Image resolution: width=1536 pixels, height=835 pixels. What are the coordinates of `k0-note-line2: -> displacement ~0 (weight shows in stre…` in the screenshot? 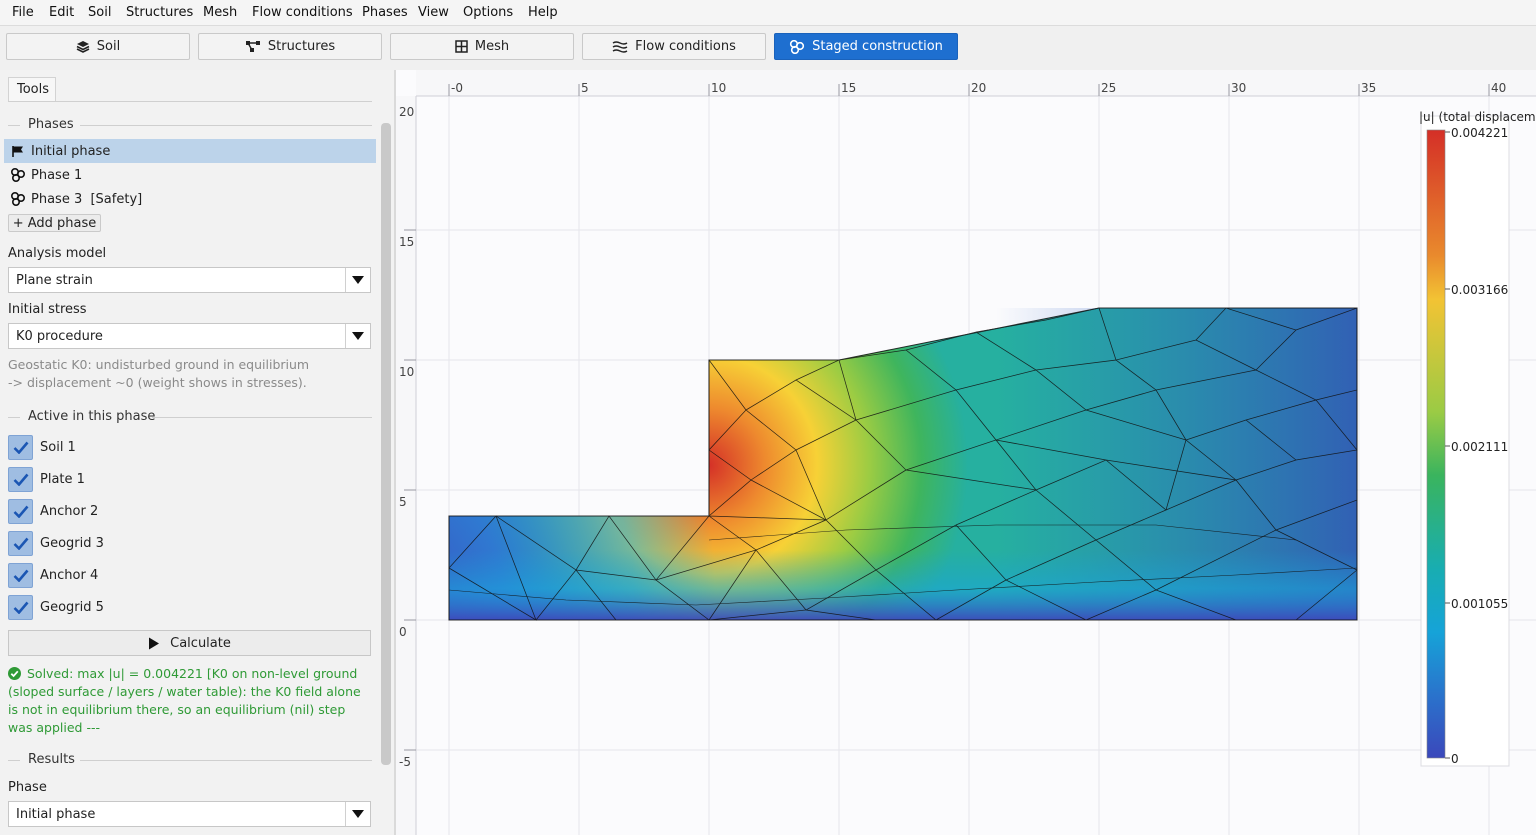 It's located at (157, 382).